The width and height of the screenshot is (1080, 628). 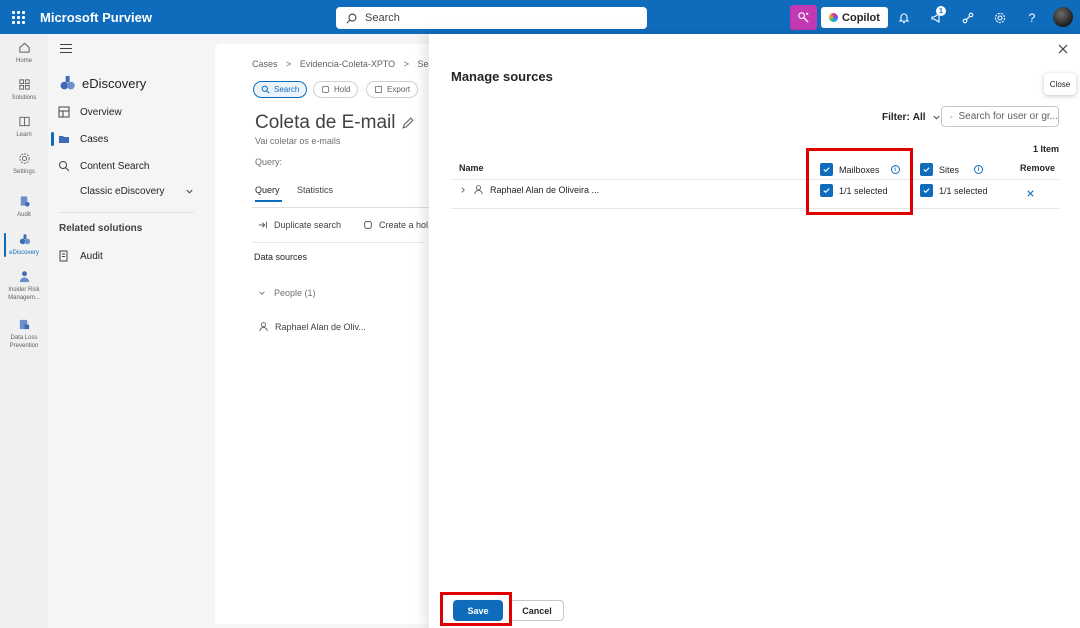 I want to click on info-icon: i, so click(x=979, y=169).